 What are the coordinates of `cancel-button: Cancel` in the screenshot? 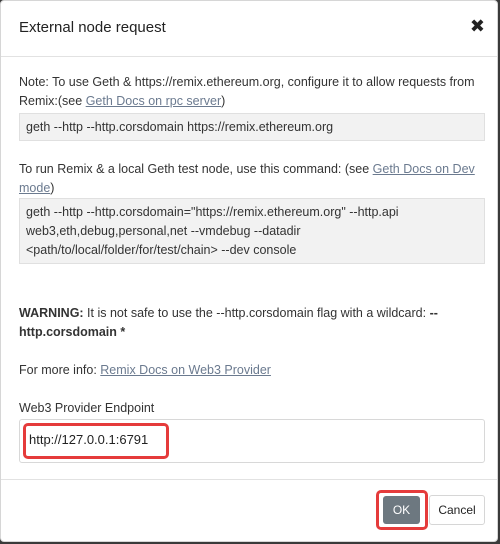 It's located at (457, 510).